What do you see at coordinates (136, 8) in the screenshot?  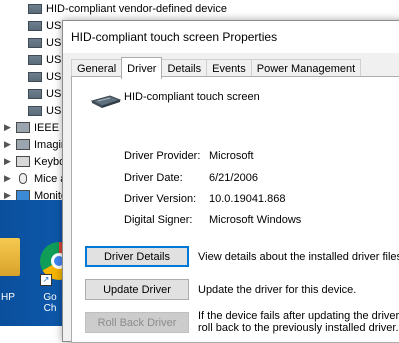 I see `tree-item-label: HID-compliant vendor-defined device` at bounding box center [136, 8].